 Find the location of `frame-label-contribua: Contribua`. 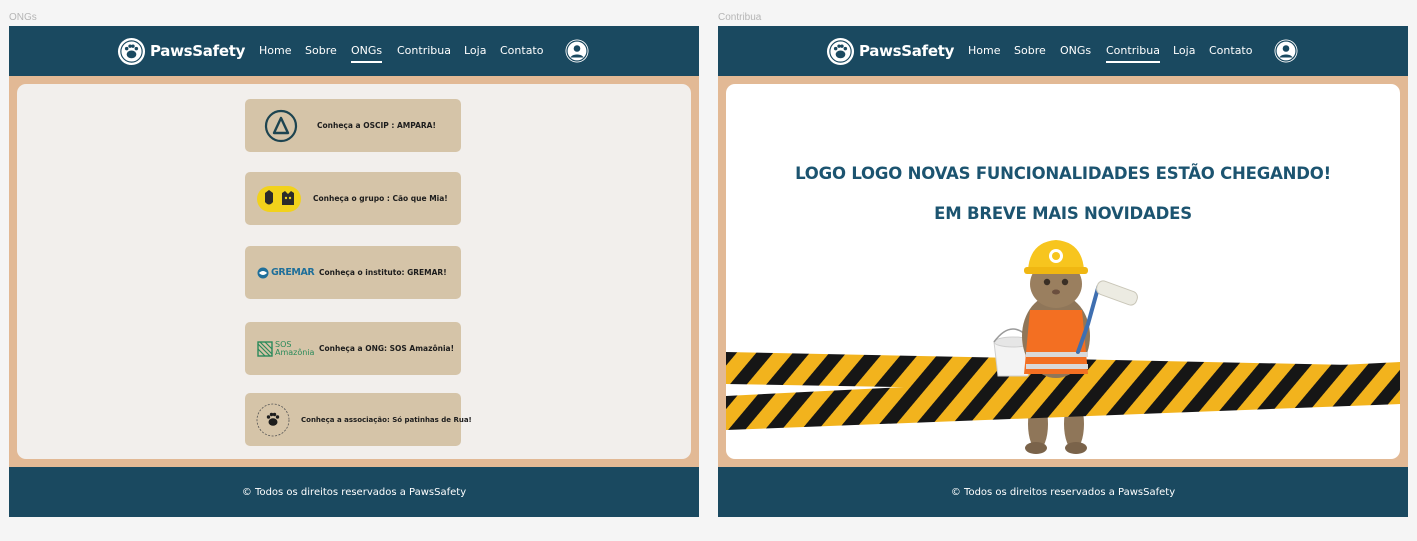

frame-label-contribua: Contribua is located at coordinates (740, 17).